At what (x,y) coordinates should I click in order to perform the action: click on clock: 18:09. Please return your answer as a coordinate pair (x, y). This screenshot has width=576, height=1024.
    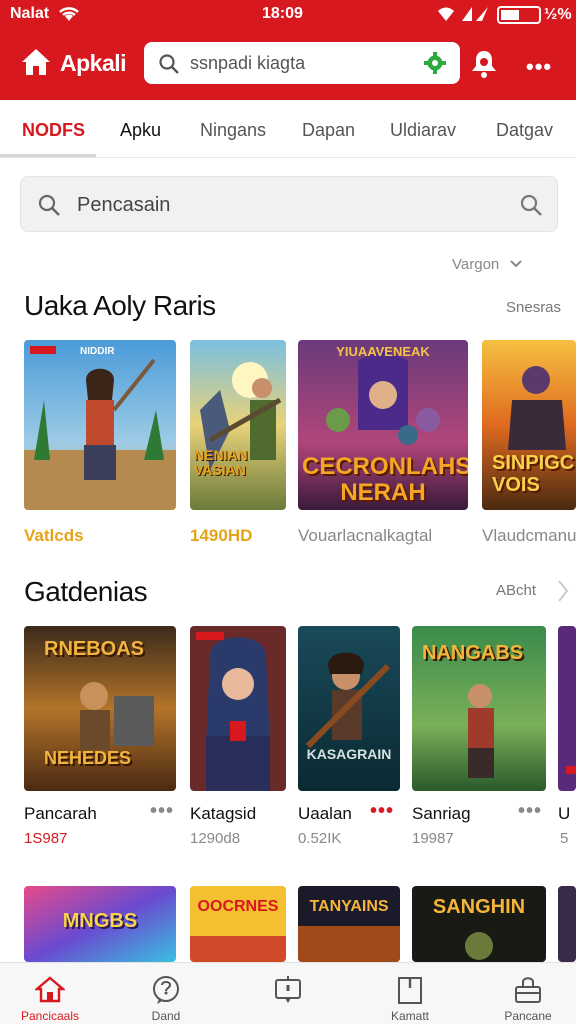
    Looking at the image, I should click on (282, 13).